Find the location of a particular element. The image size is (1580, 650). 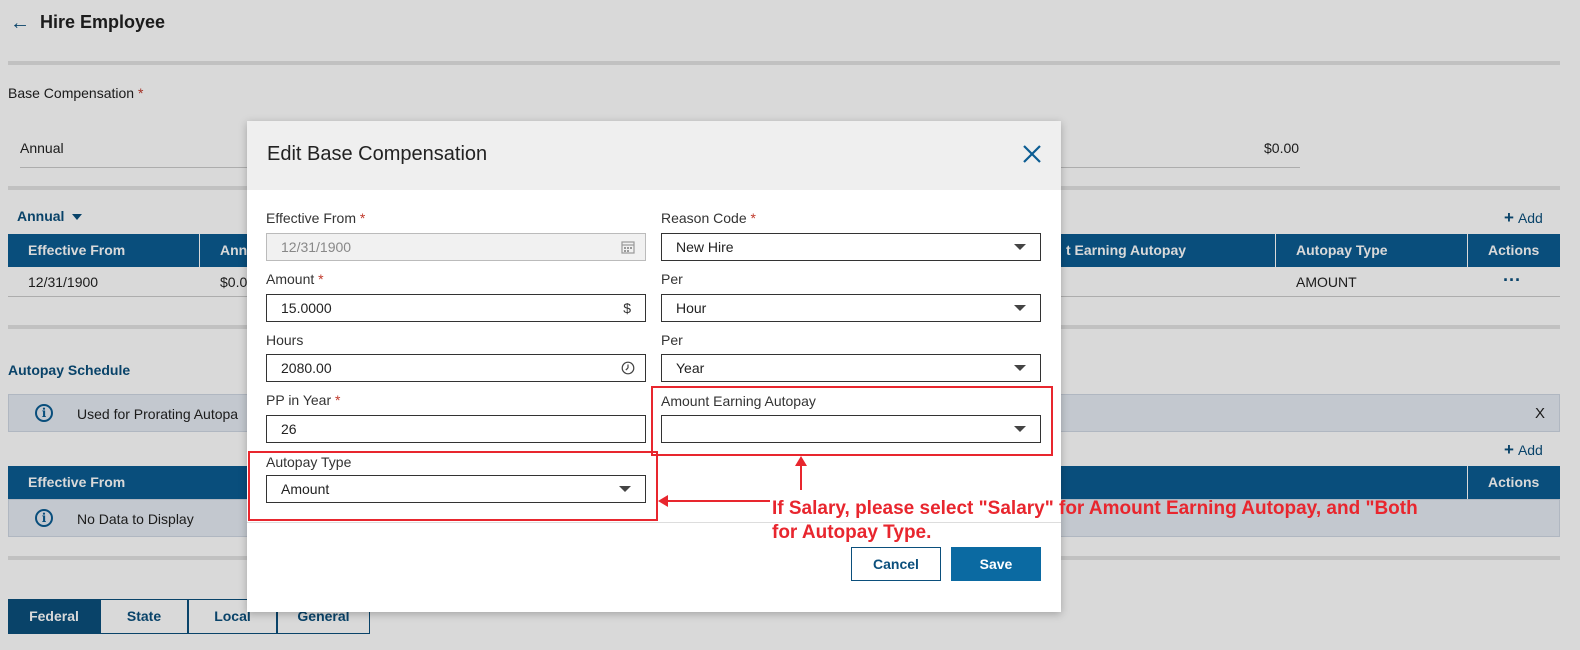

reason-code-select: New Hire is located at coordinates (851, 247).